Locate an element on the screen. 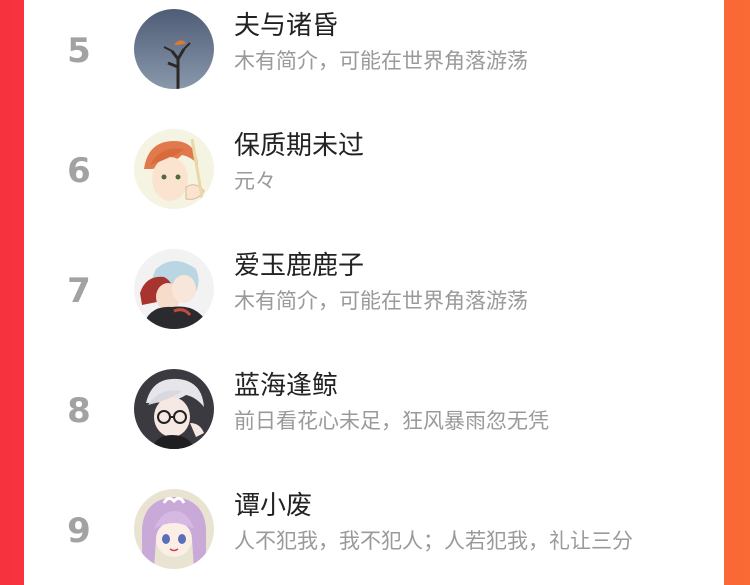  branch-bird-avatar-icon is located at coordinates (174, 49).